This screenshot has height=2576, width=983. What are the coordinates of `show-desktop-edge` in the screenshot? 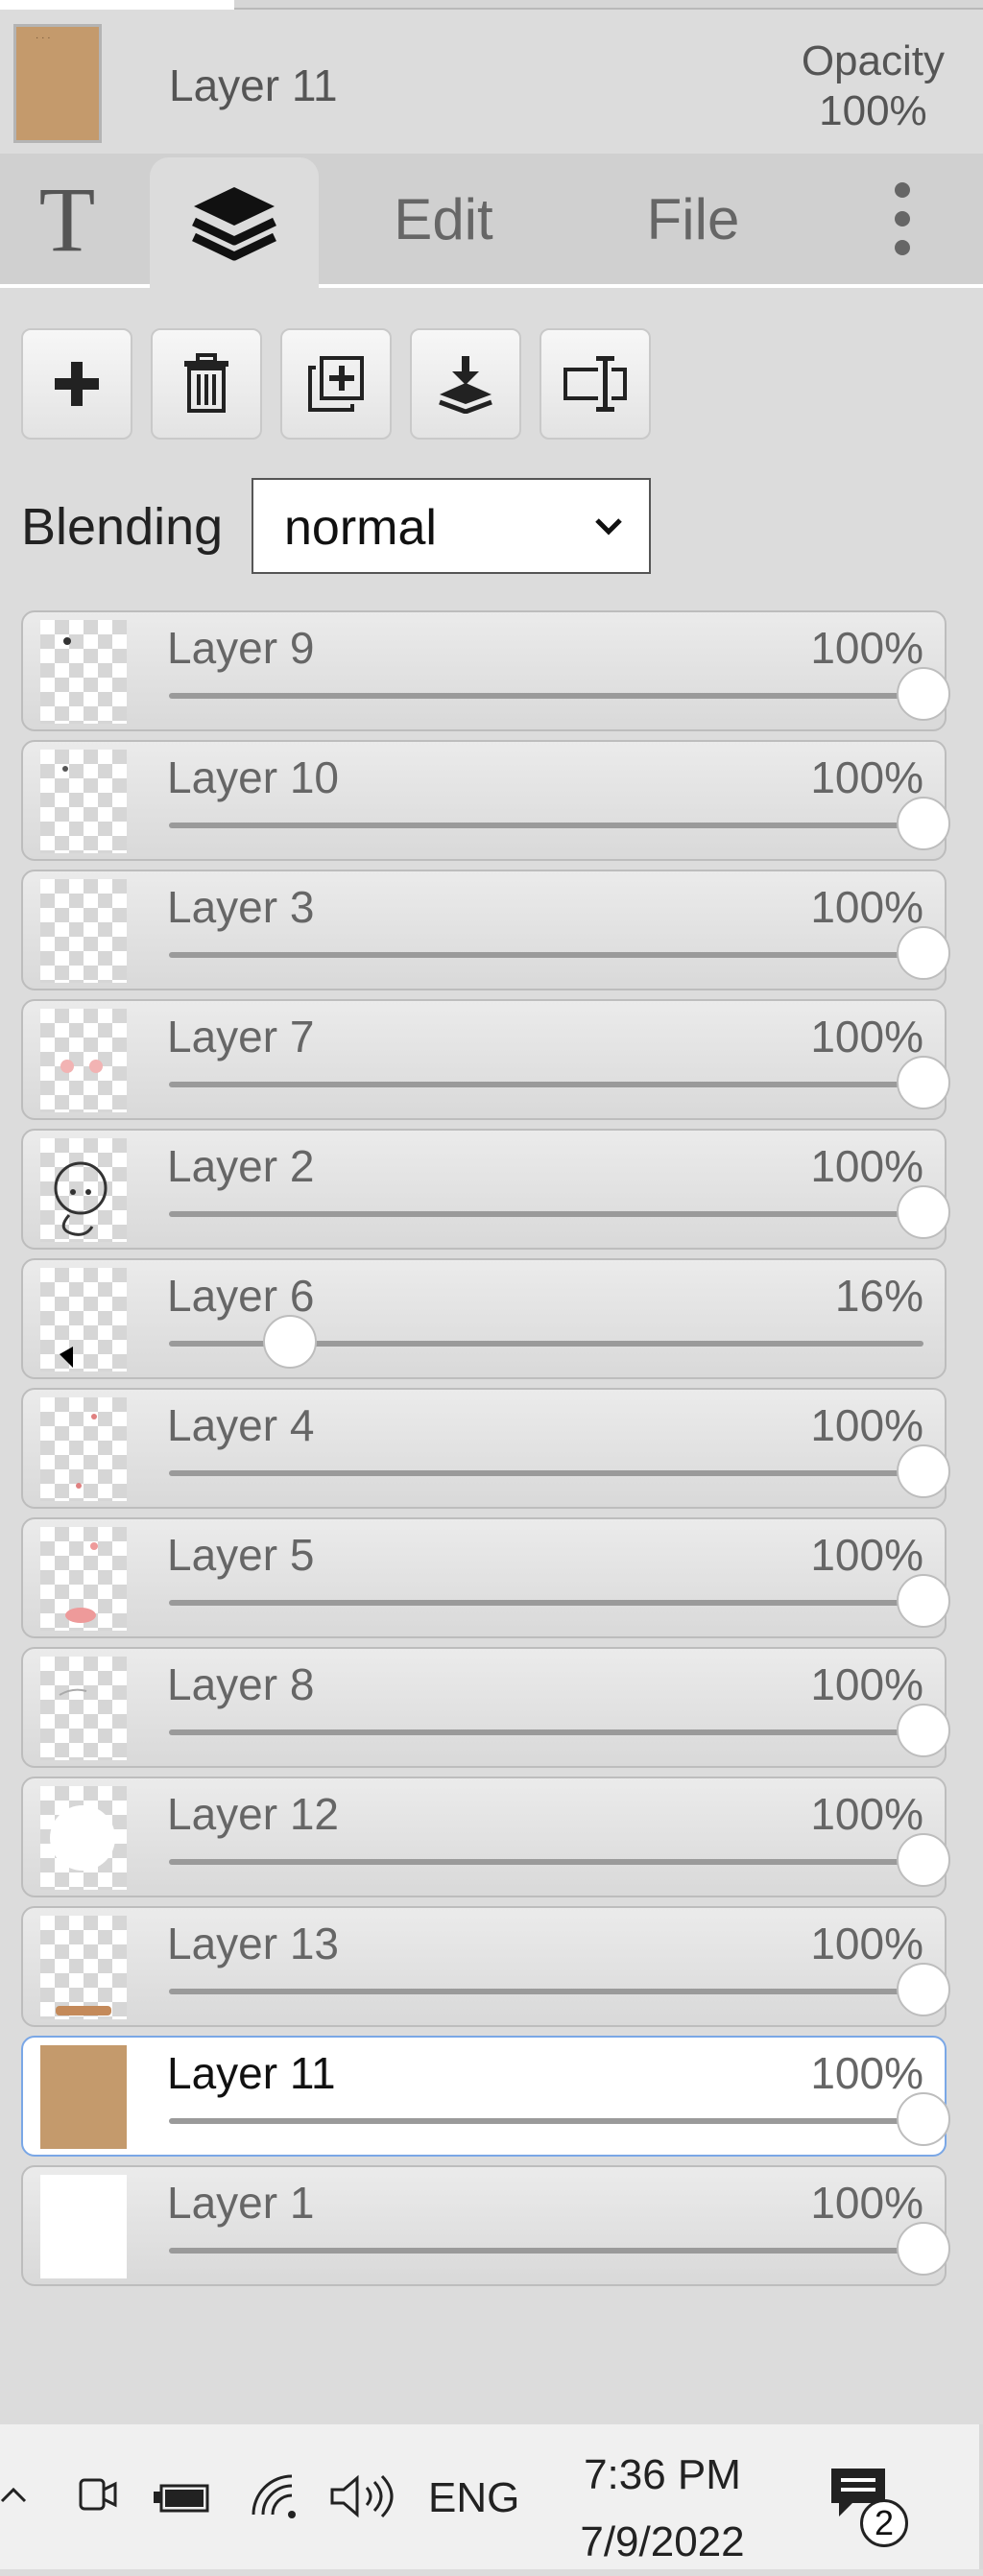 It's located at (981, 2496).